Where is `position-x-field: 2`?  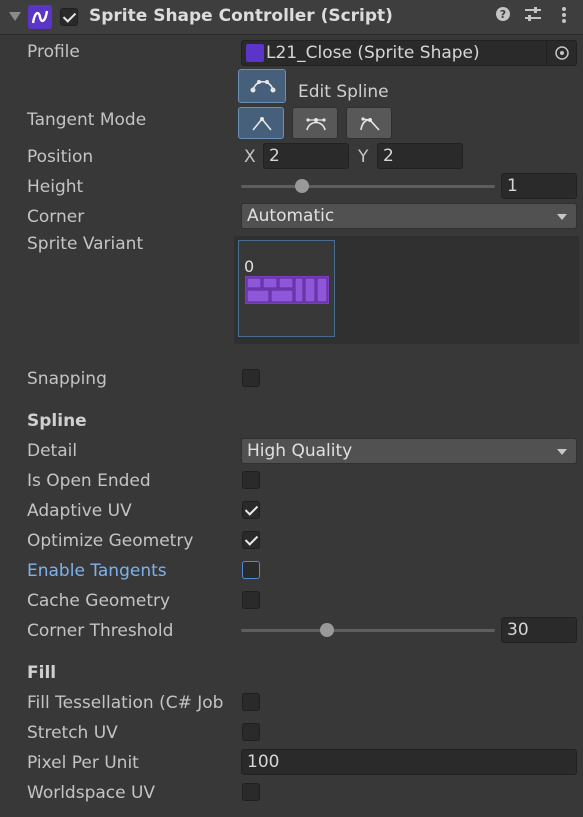 position-x-field: 2 is located at coordinates (306, 156).